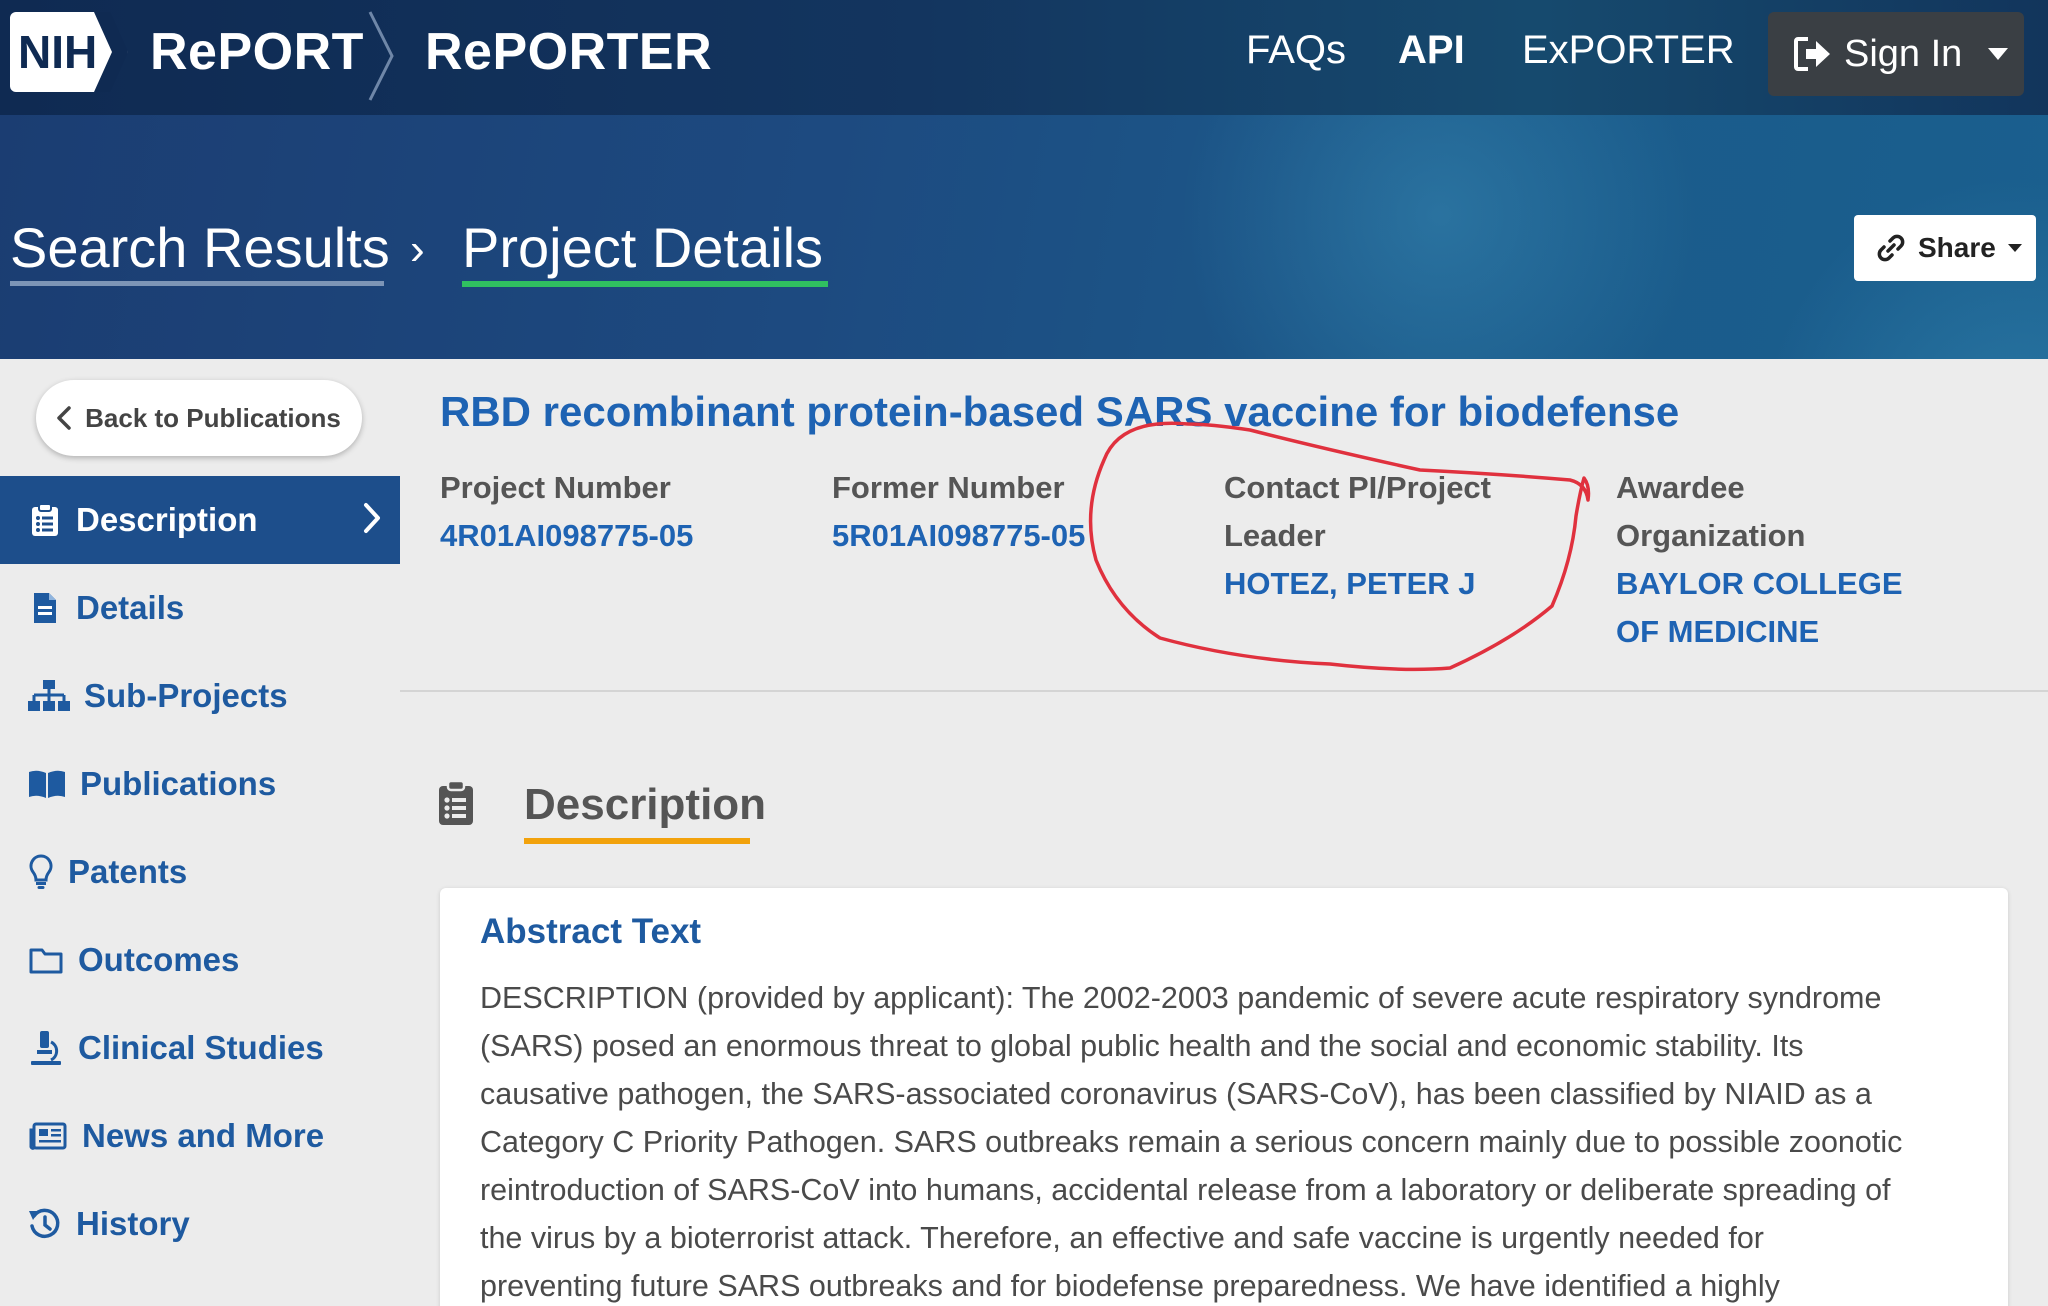 The height and width of the screenshot is (1306, 2048). What do you see at coordinates (591, 931) in the screenshot?
I see `abstract-title: Abstract Text` at bounding box center [591, 931].